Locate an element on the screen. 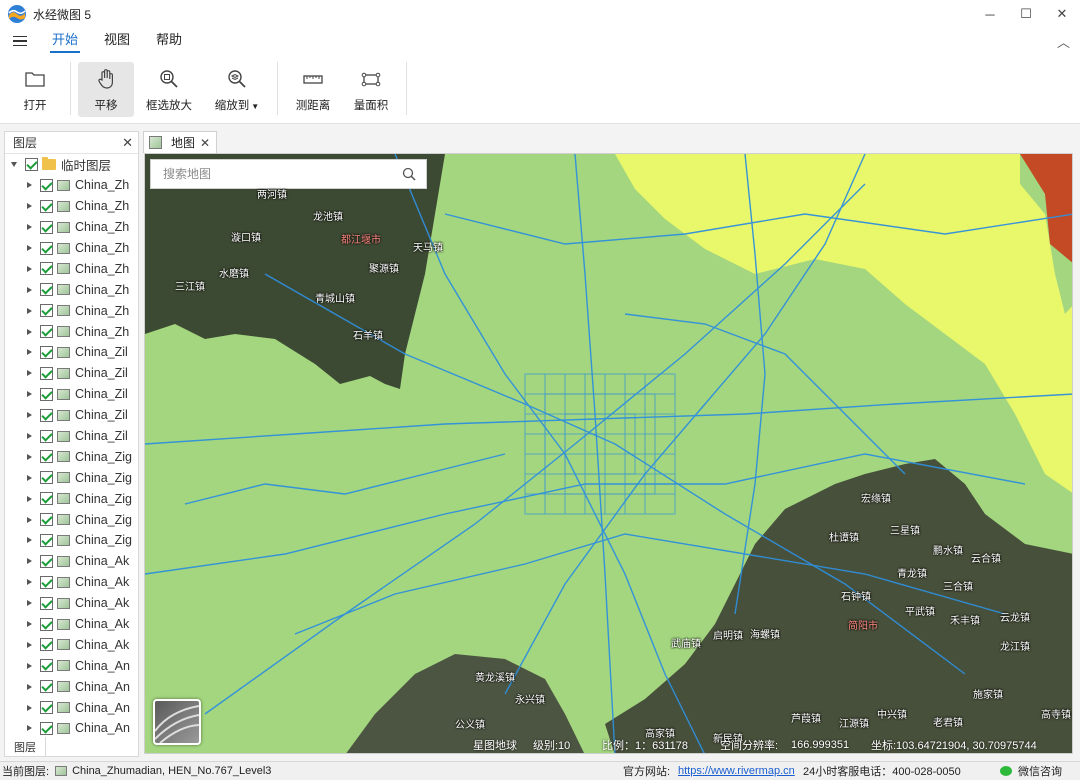  official-site-link: https://www.rivermap.cn is located at coordinates (736, 771).